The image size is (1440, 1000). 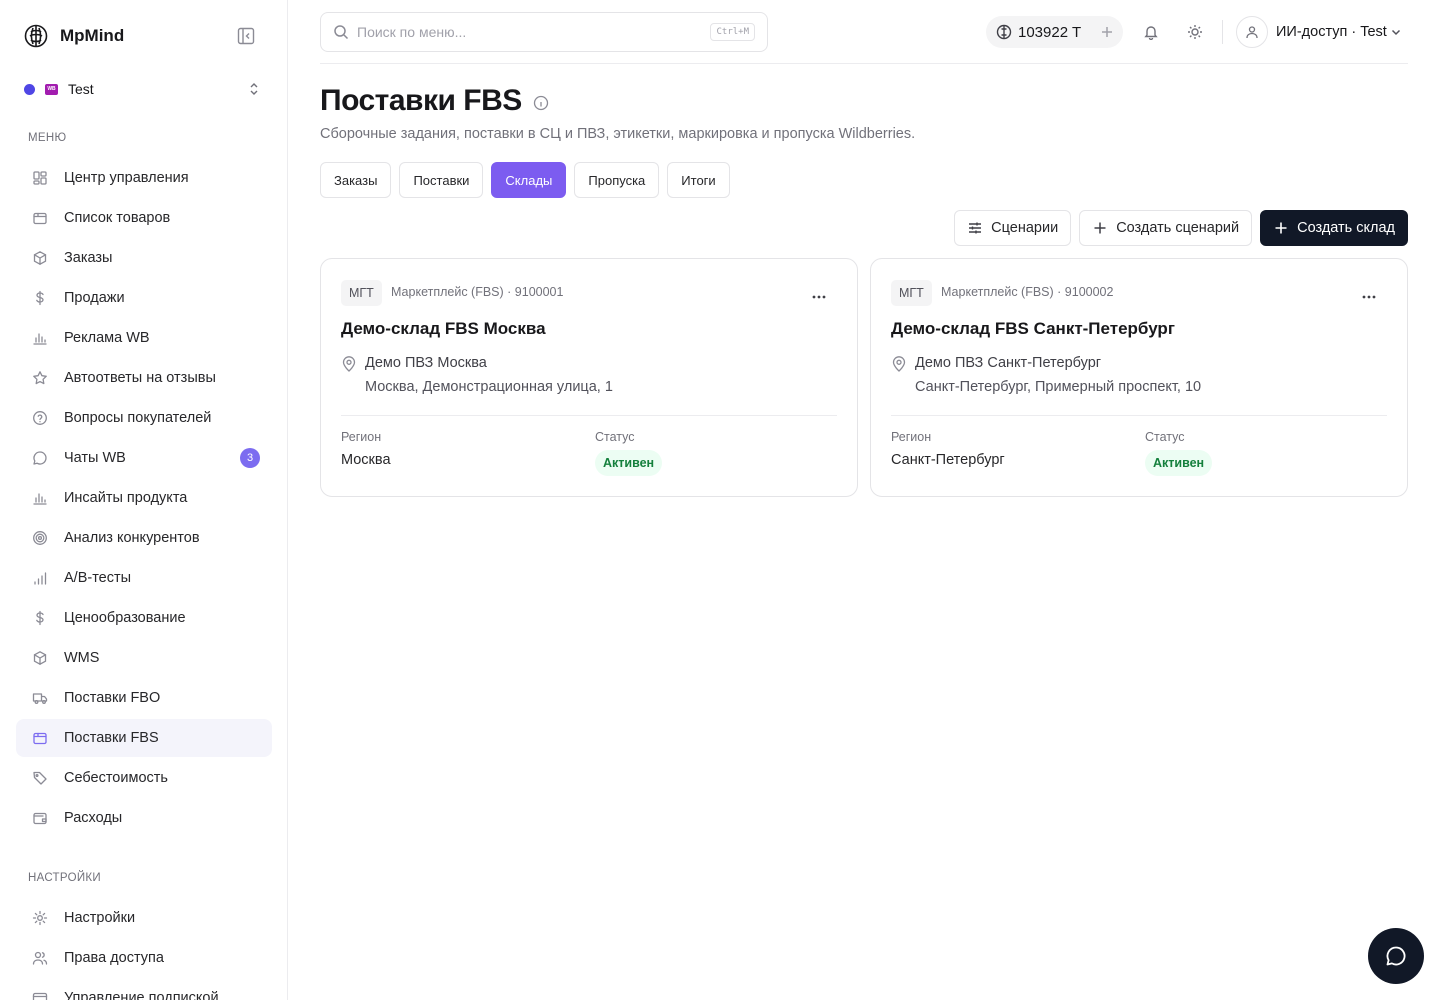 What do you see at coordinates (489, 387) in the screenshot?
I see `pickup-point-address: Москва, Демонстрационная улица, 1` at bounding box center [489, 387].